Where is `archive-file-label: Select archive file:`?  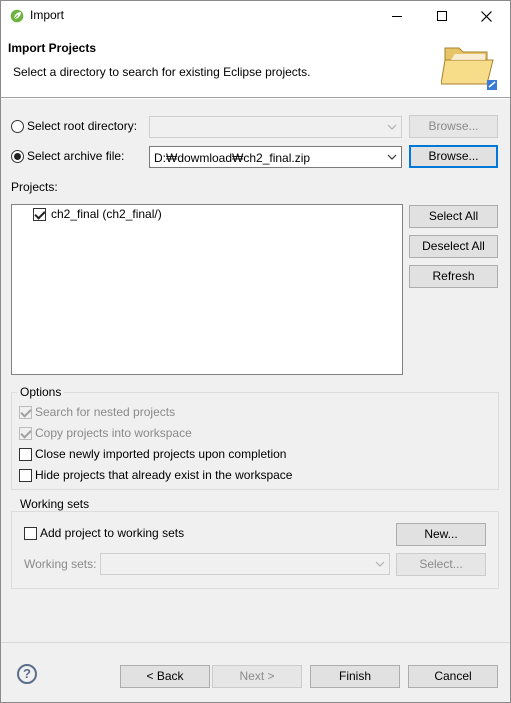
archive-file-label: Select archive file: is located at coordinates (76, 156).